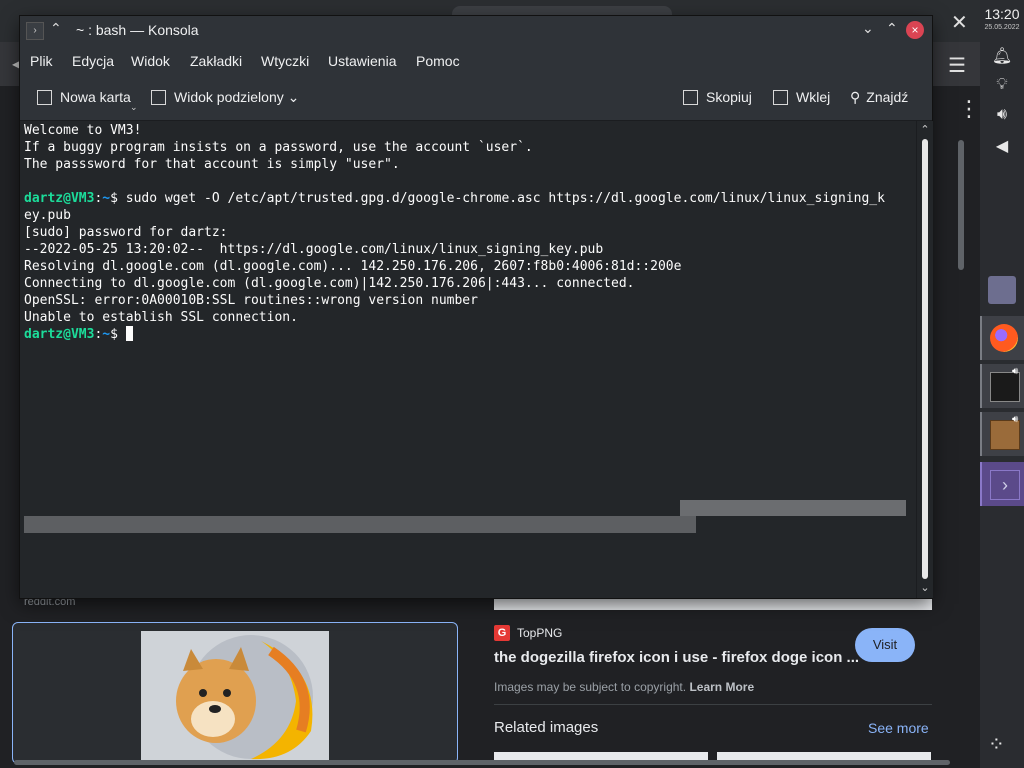  I want to click on split-view-icon, so click(158, 97).